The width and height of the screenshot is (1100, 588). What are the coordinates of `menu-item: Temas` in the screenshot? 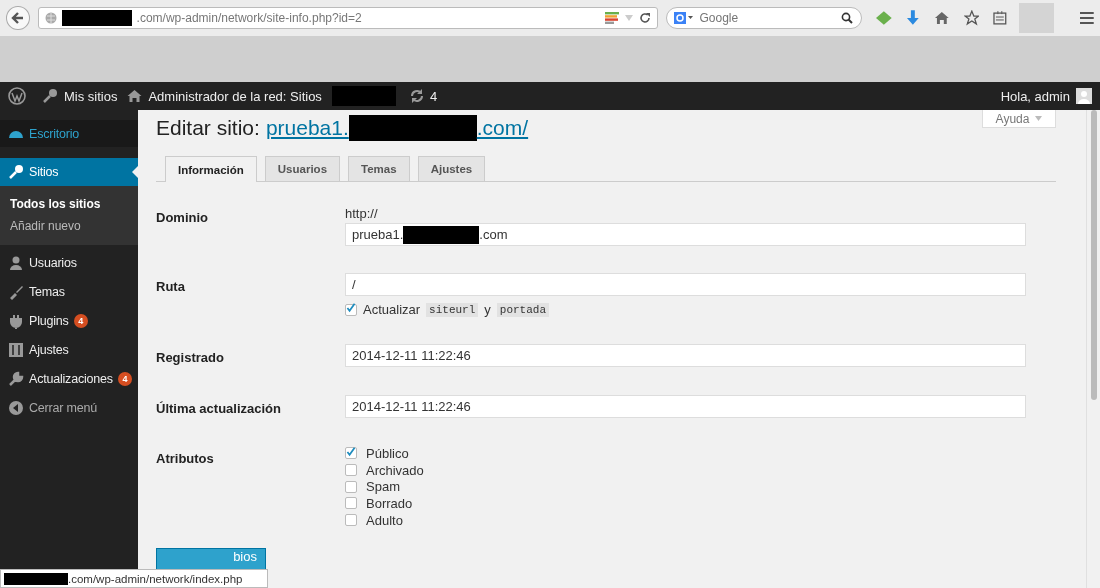 It's located at (69, 291).